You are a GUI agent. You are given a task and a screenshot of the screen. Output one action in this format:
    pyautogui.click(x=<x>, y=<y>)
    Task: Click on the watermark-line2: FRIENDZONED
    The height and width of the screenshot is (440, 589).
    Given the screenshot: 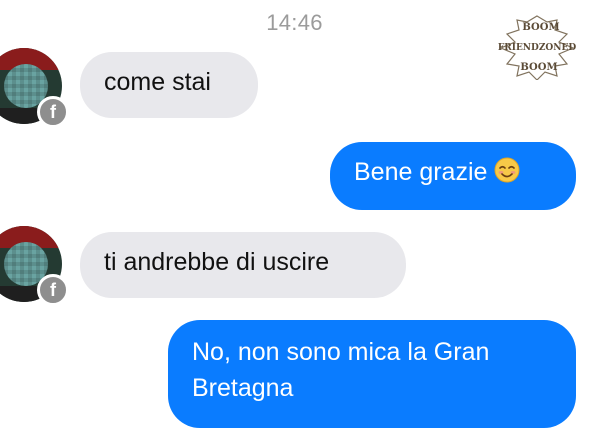 What is the action you would take?
    pyautogui.click(x=537, y=48)
    